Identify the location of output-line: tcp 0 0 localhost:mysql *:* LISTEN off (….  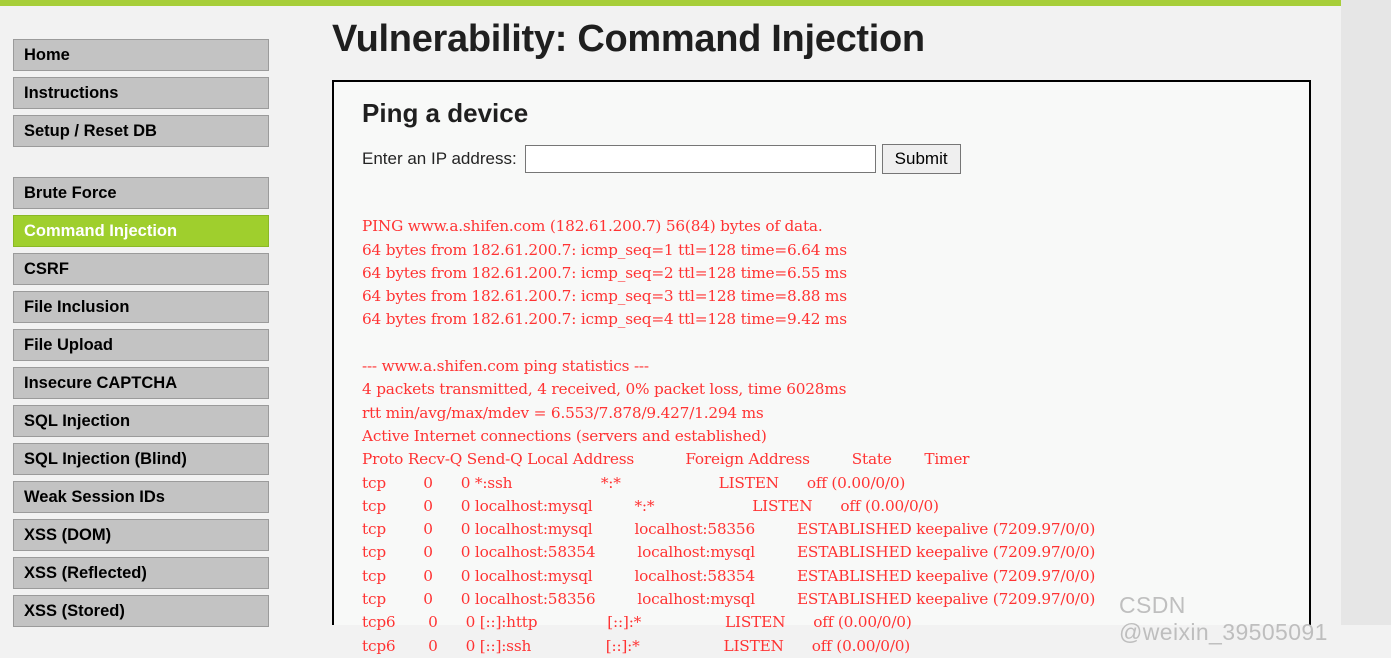
(650, 505).